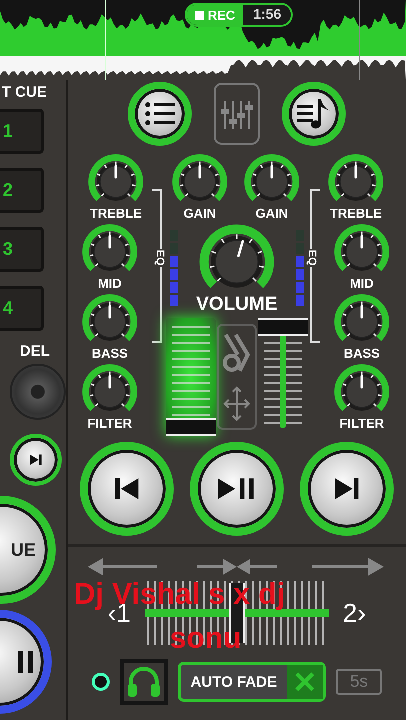 Image resolution: width=406 pixels, height=720 pixels. Describe the element at coordinates (237, 377) in the screenshot. I see `sync-button` at that location.